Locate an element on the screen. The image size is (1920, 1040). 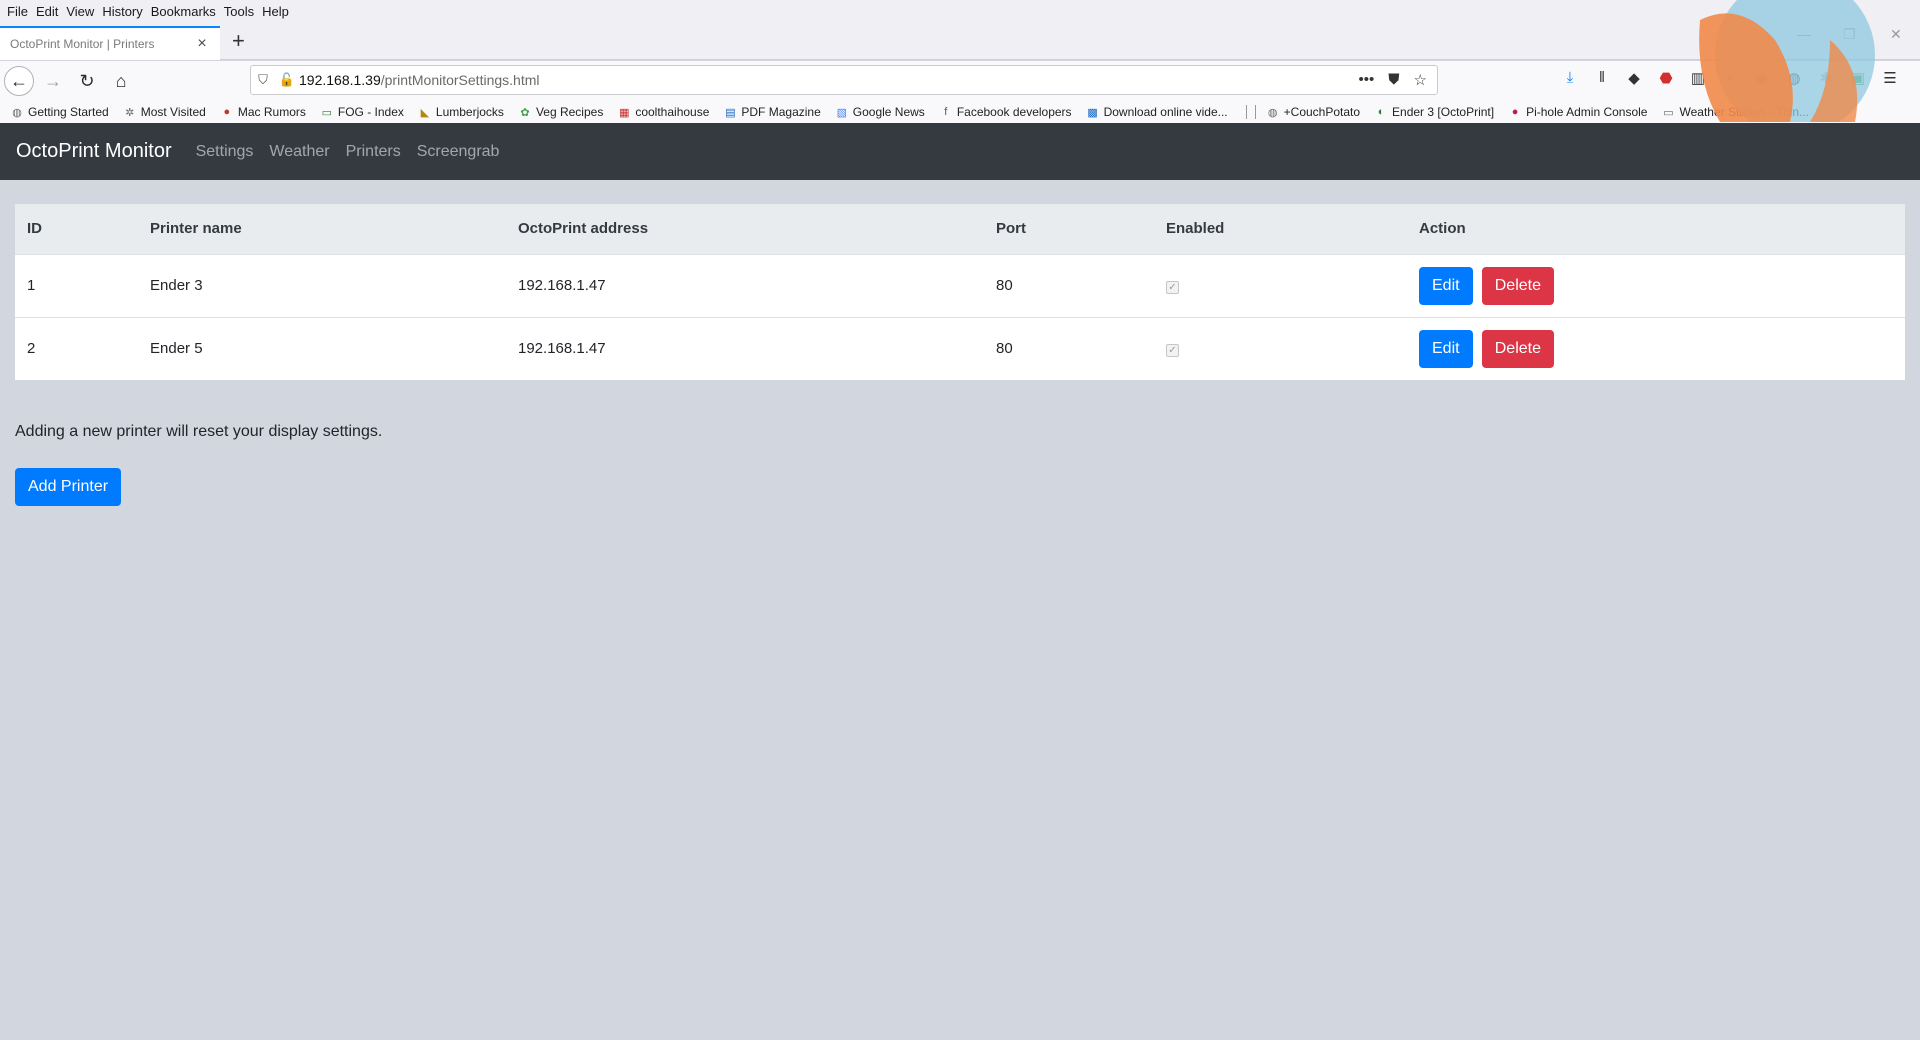
extension-gear-icon: ✱ is located at coordinates (1826, 78).